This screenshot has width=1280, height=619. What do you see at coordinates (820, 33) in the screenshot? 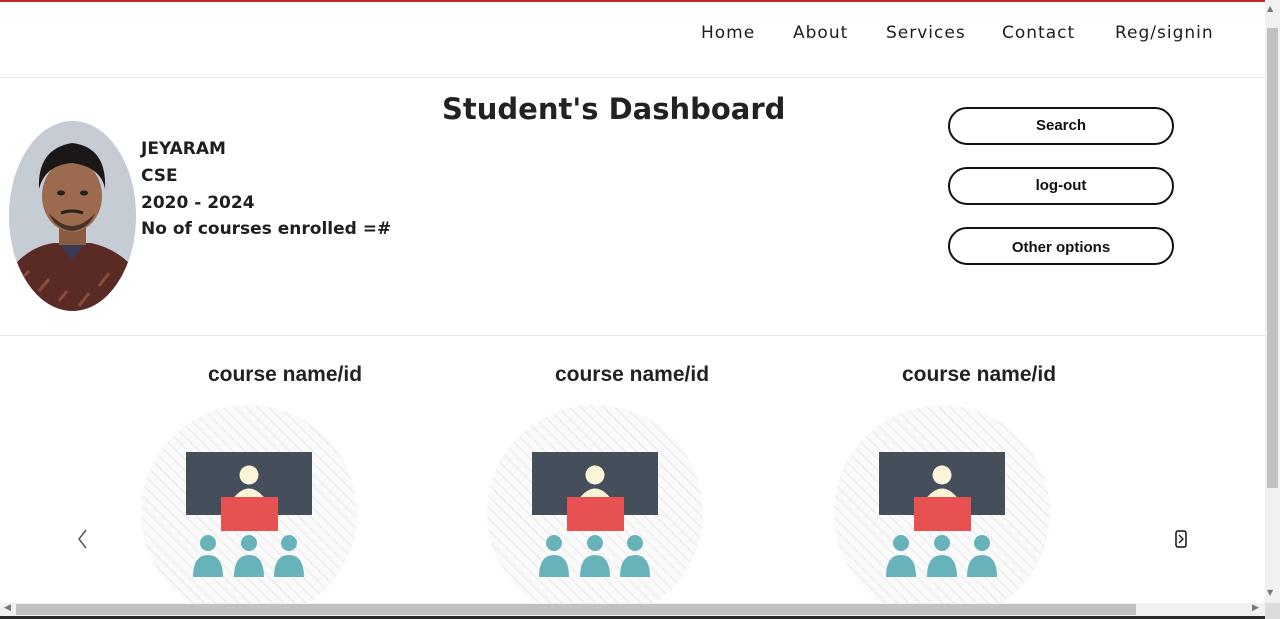
I see `nav-about-link: About` at bounding box center [820, 33].